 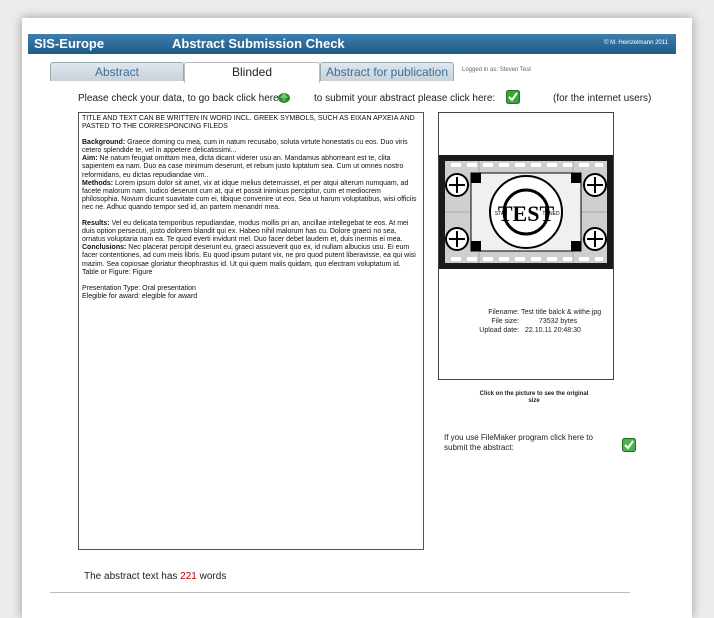 I want to click on table-figure-line: Table or Figure: Figure, so click(x=117, y=272).